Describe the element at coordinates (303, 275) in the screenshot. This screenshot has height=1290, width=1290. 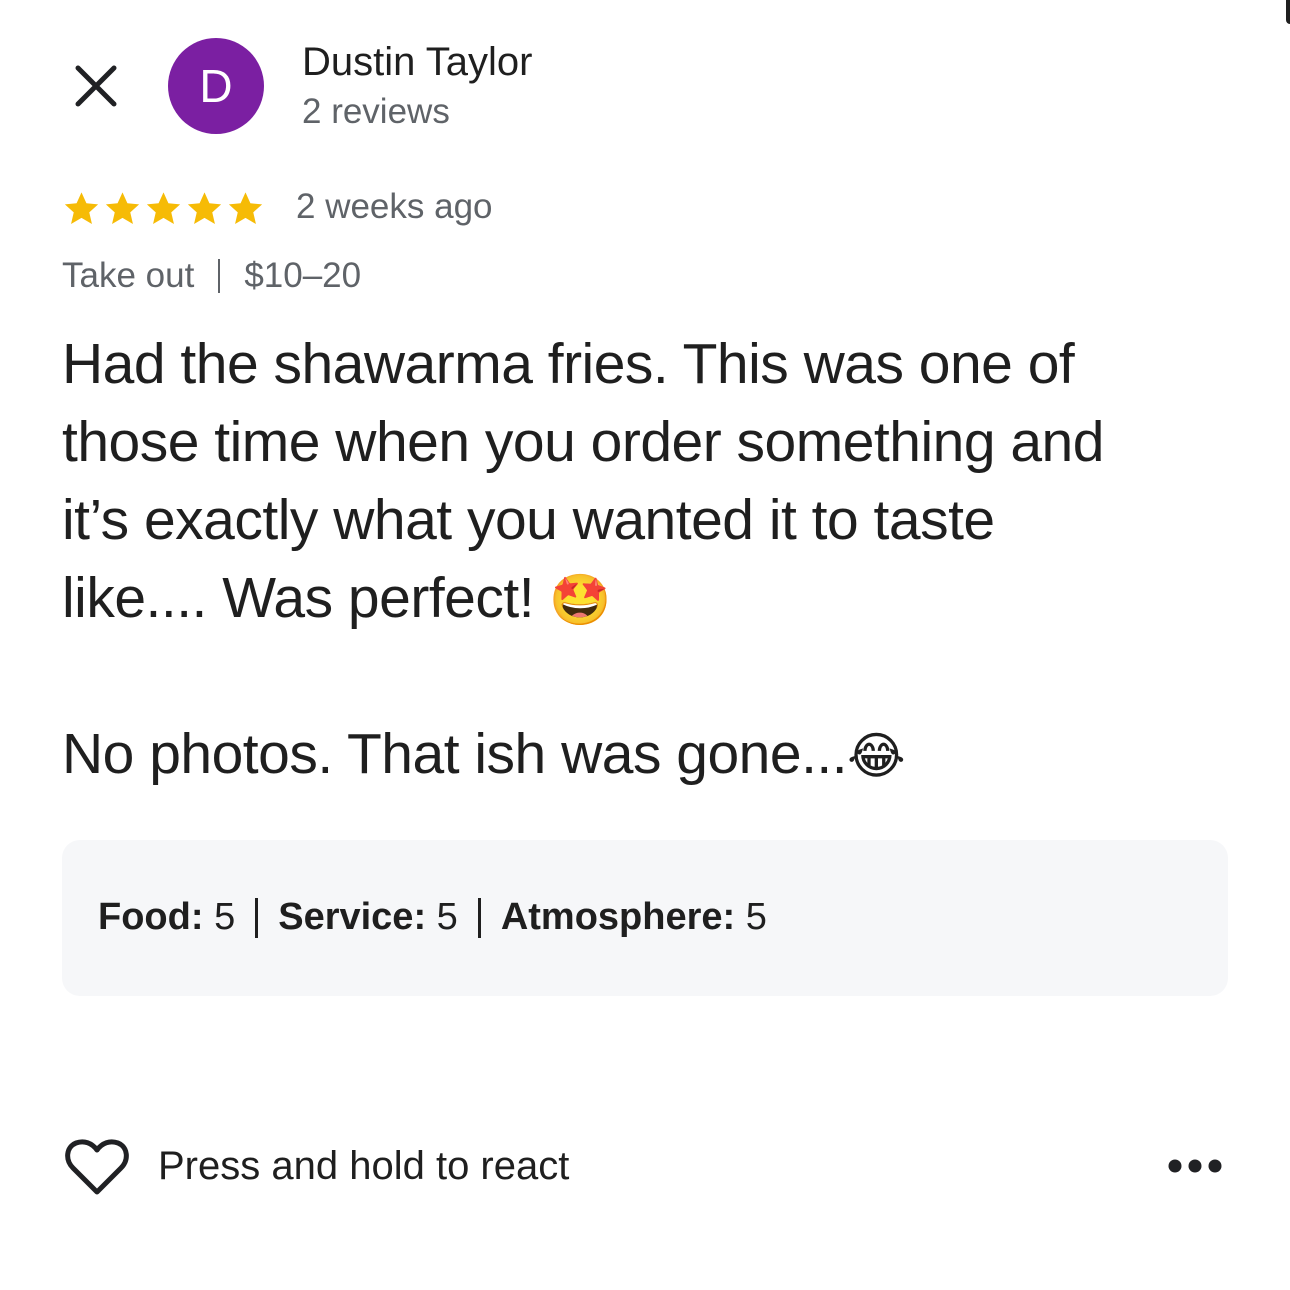
I see `price-range: $10–20` at that location.